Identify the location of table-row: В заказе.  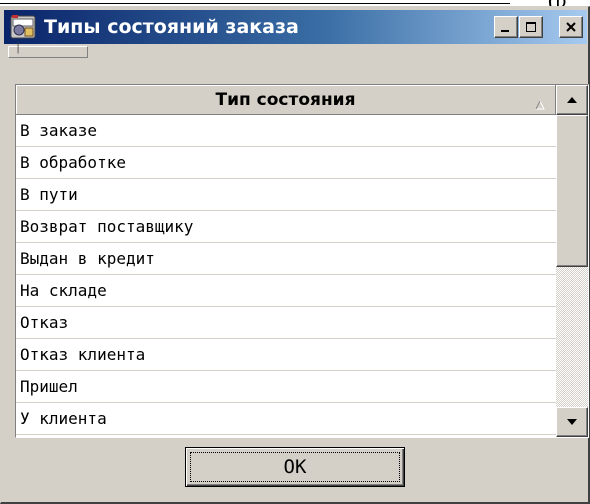
(286, 131).